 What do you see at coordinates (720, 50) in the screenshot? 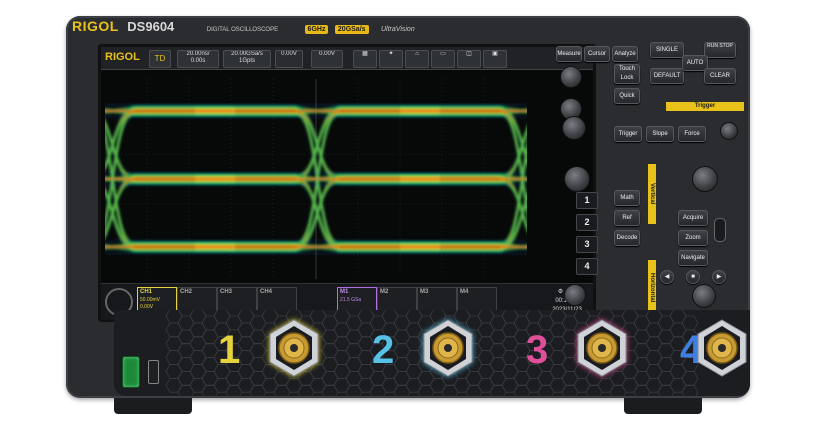
I see `run-stop-button: RUN STOP` at bounding box center [720, 50].